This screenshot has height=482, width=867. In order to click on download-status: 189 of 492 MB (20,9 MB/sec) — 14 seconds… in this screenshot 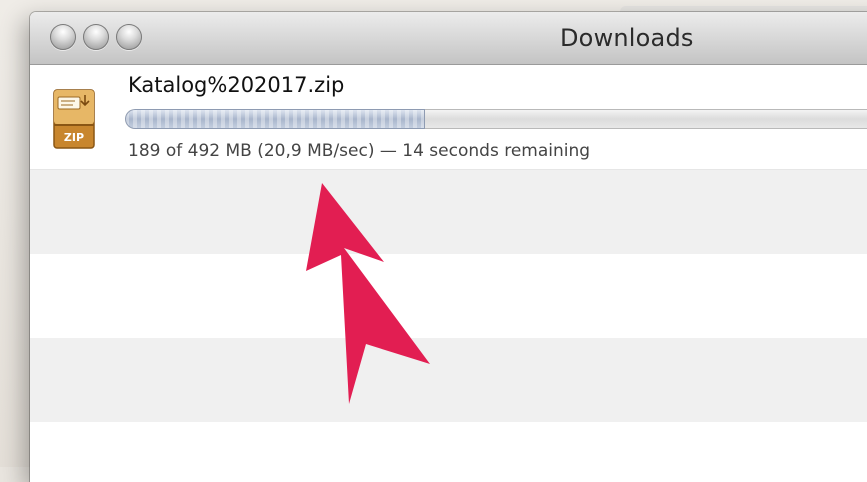, I will do `click(359, 151)`.